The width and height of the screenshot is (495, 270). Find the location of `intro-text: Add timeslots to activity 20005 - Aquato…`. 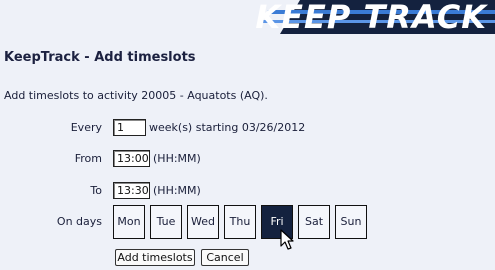

intro-text: Add timeslots to activity 20005 - Aquato… is located at coordinates (136, 95).